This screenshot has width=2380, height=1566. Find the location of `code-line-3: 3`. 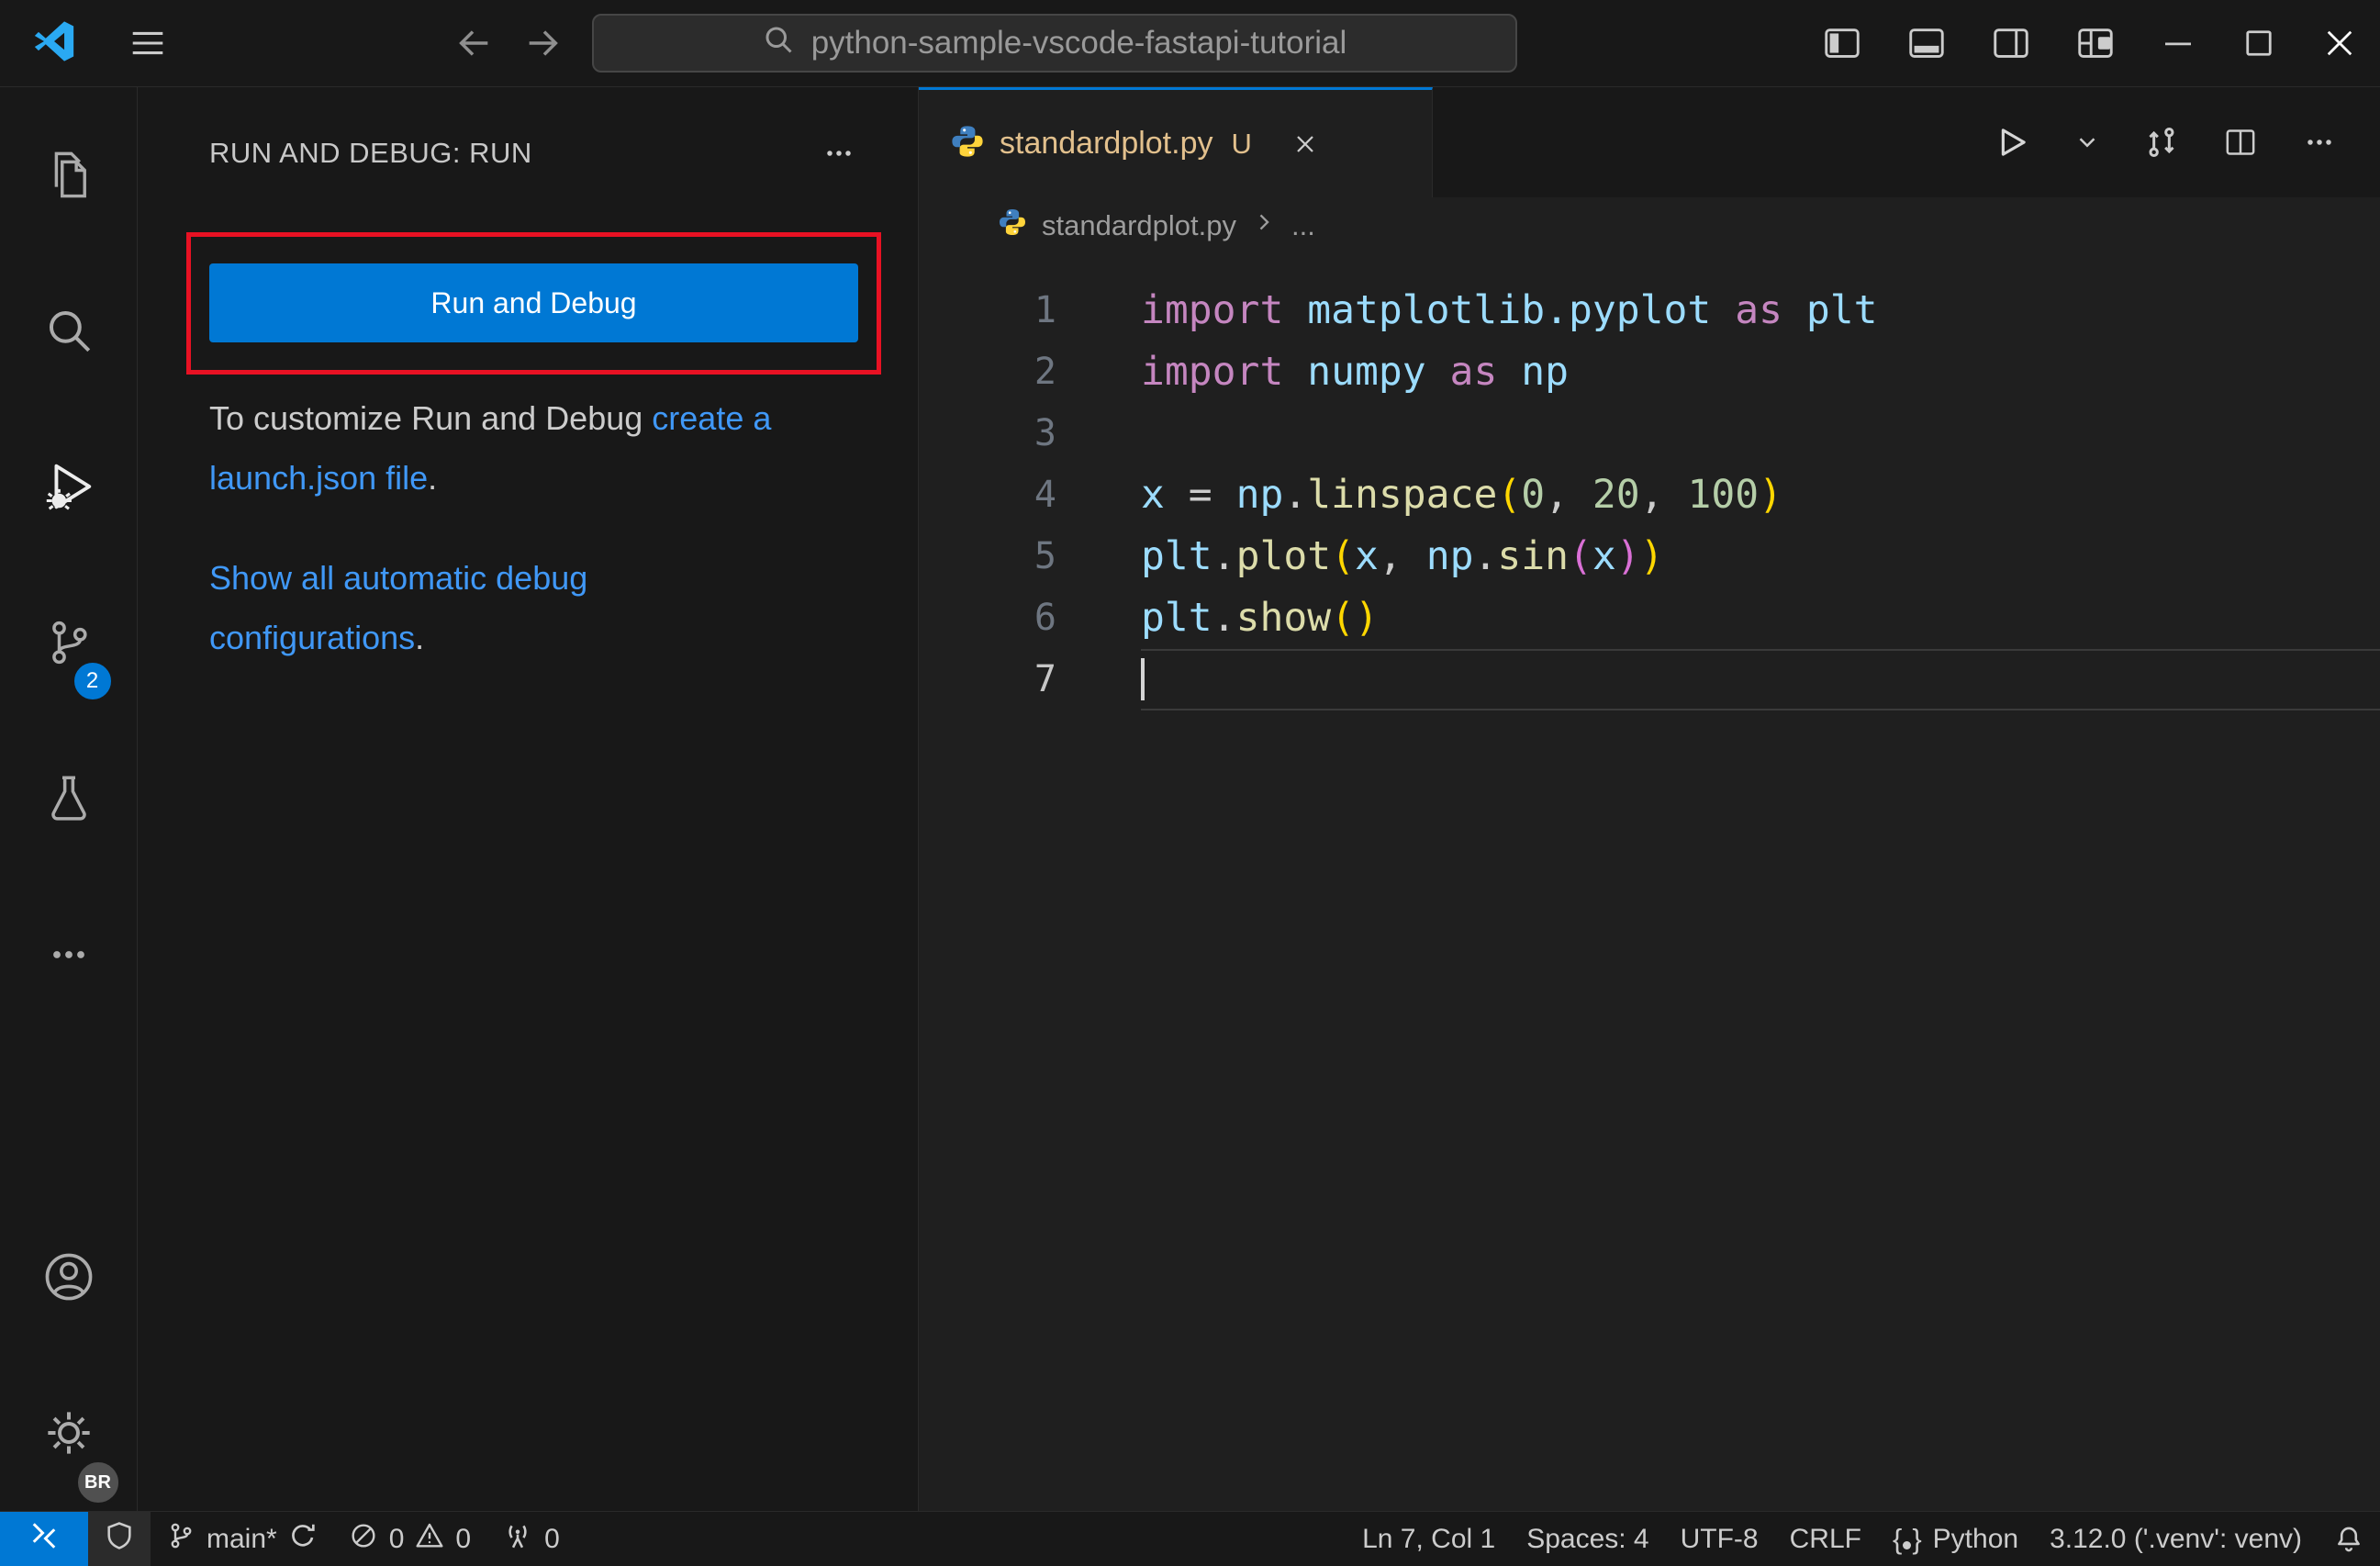

code-line-3: 3 is located at coordinates (1649, 434).